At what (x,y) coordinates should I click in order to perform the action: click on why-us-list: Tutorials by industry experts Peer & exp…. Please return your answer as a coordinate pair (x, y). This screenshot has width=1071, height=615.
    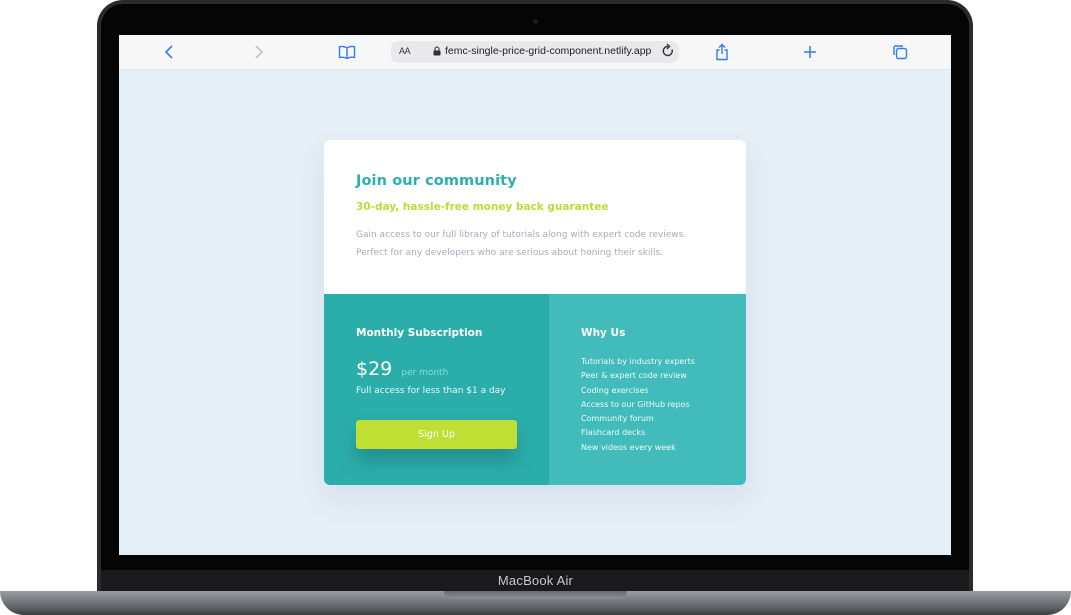
    Looking at the image, I should click on (638, 405).